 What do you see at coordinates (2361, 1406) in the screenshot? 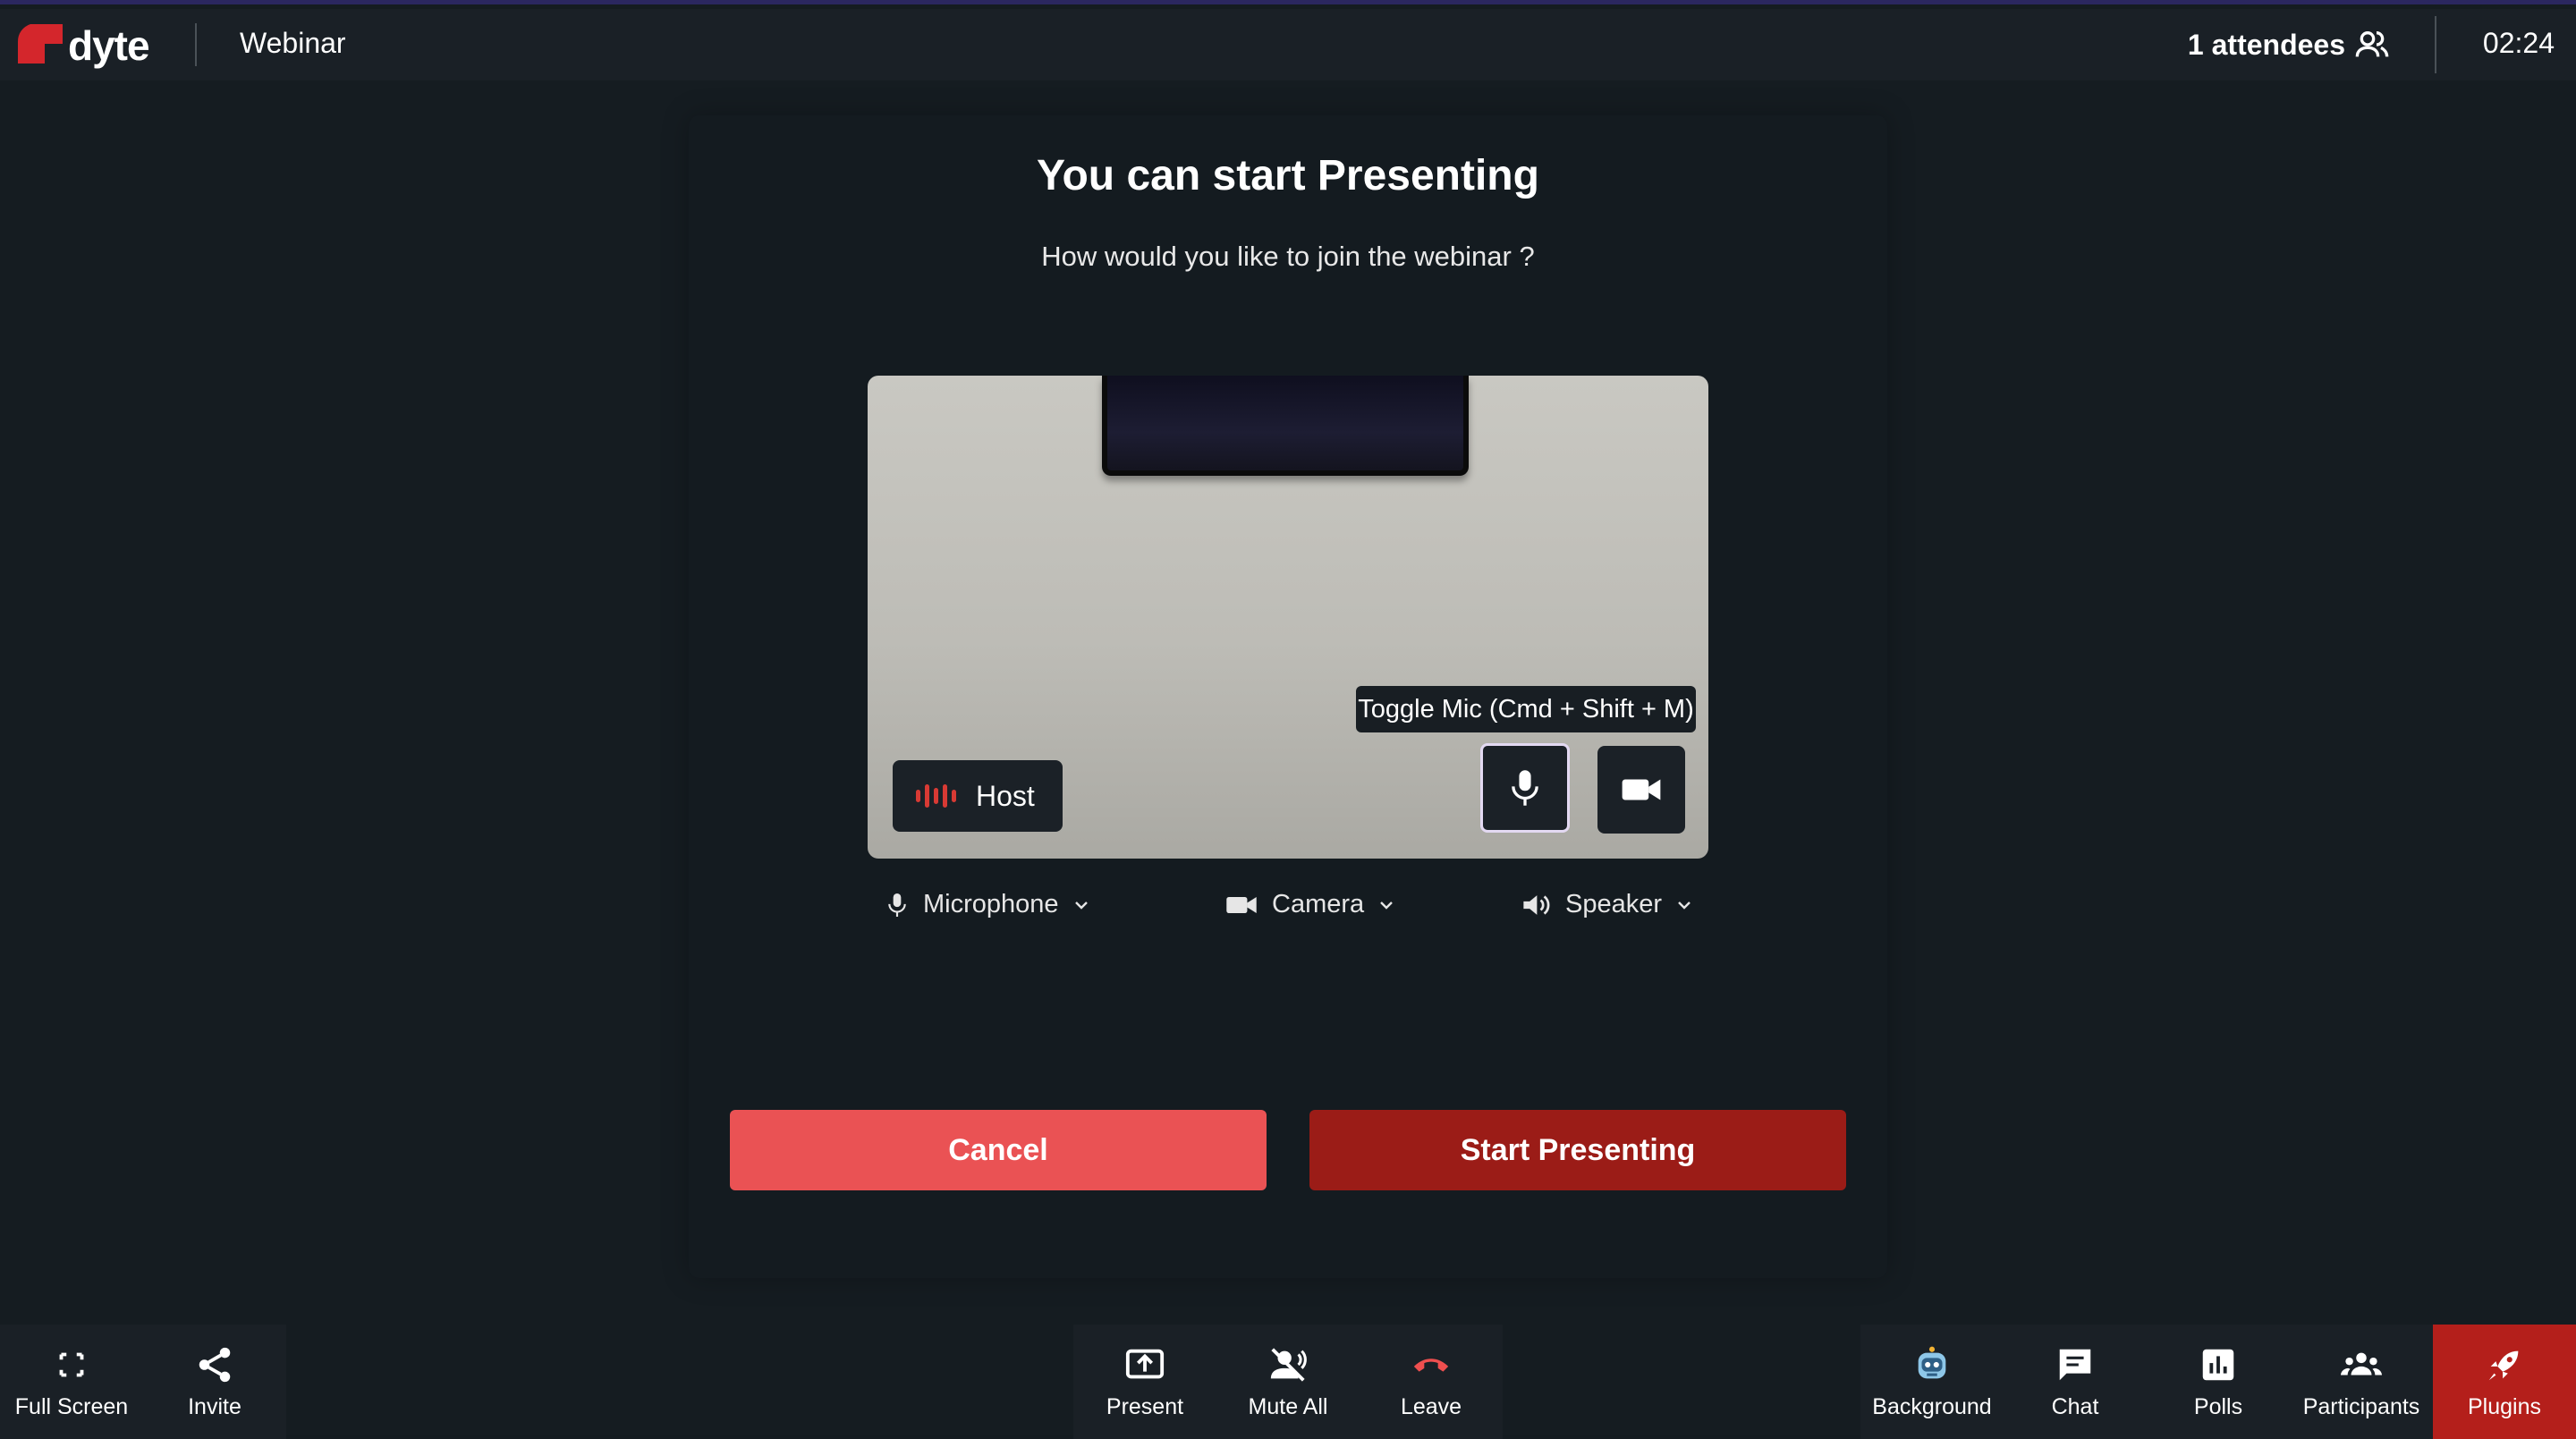
I see `participants-label: Participants` at bounding box center [2361, 1406].